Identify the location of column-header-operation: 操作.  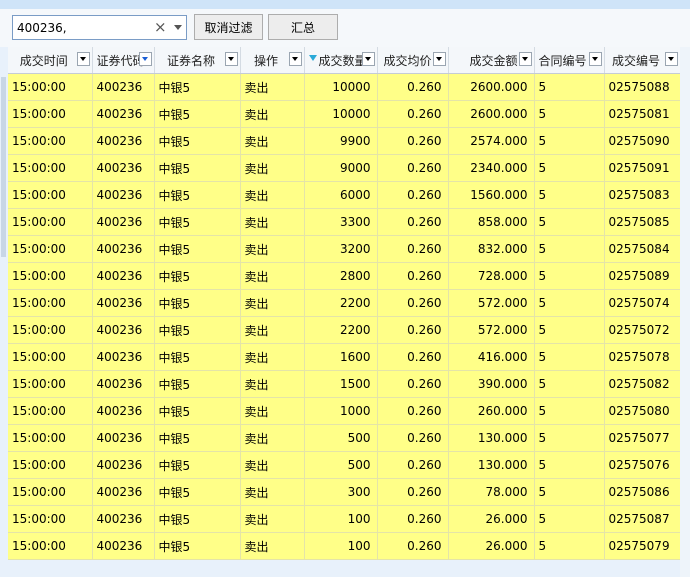
(272, 60).